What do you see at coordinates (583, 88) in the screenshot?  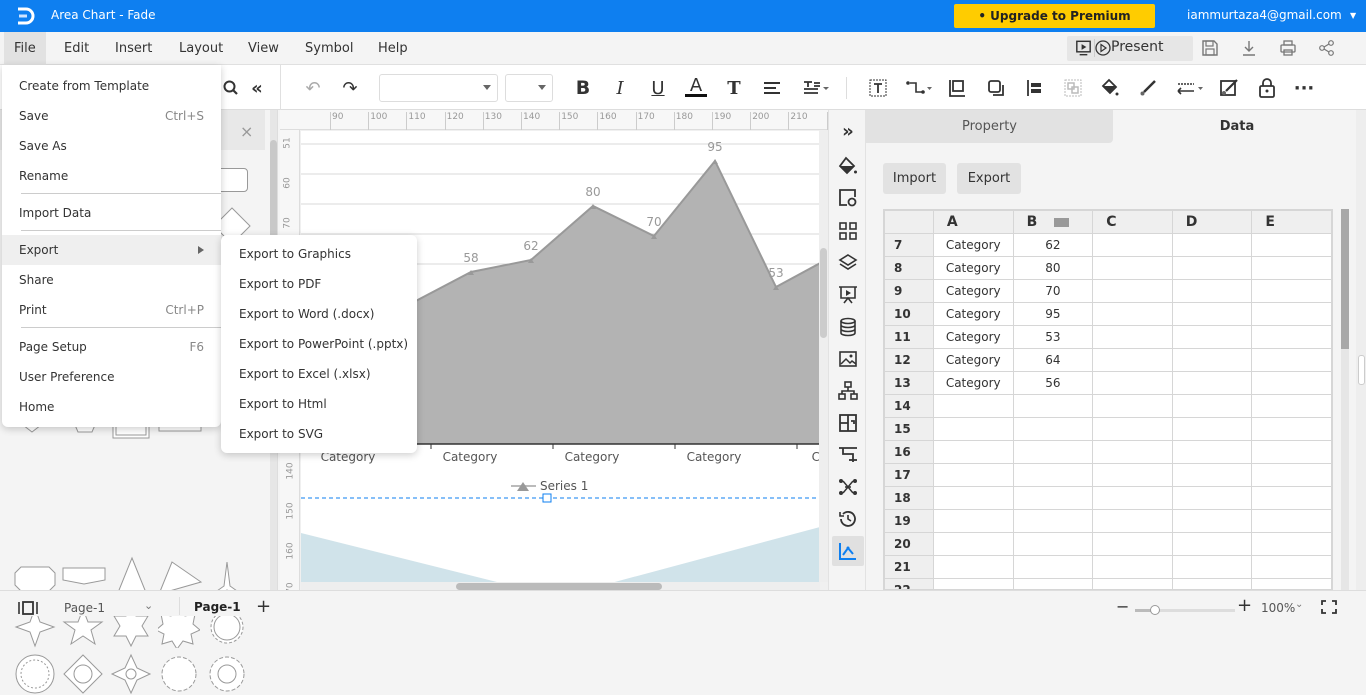 I see `bold-icon: B` at bounding box center [583, 88].